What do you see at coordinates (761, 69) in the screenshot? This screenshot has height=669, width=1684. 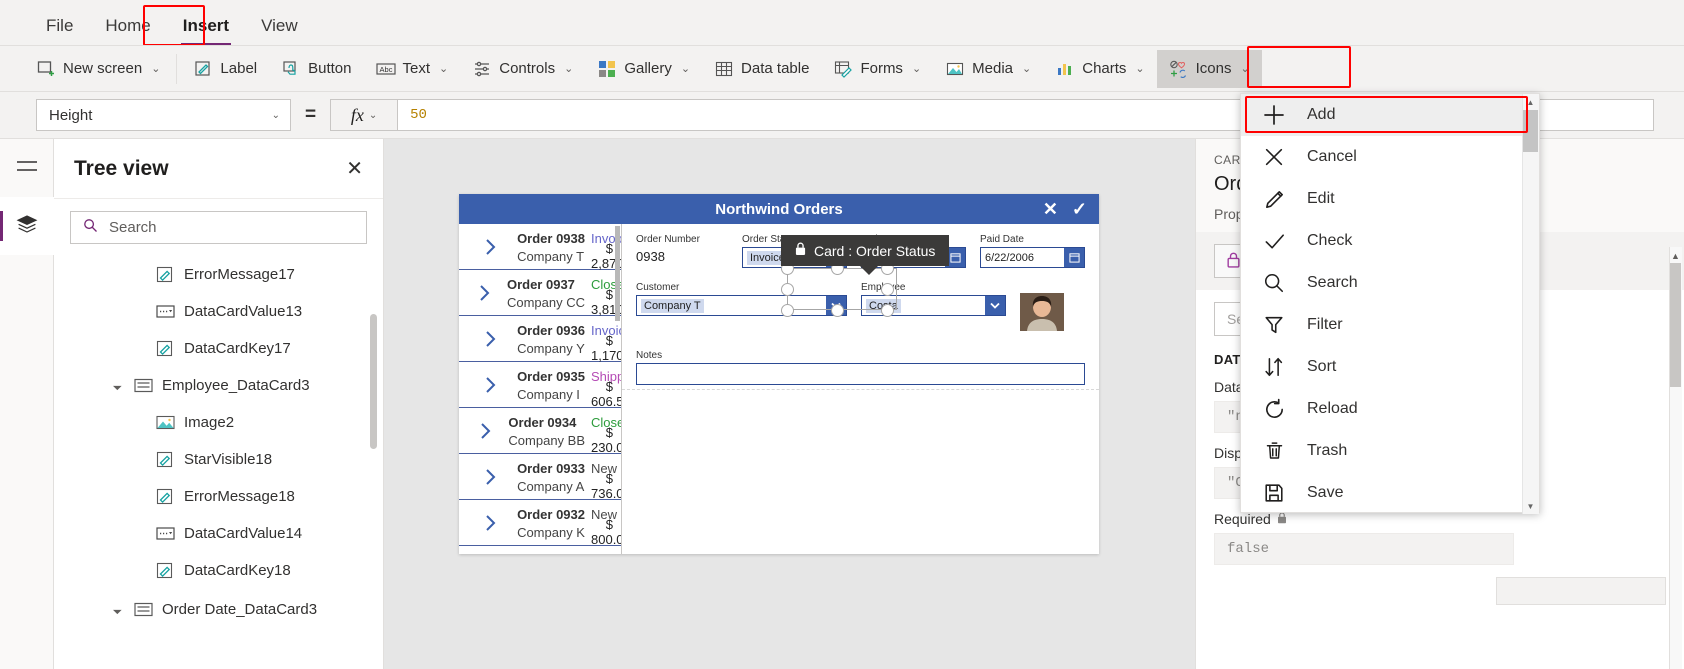 I see `ribbon-data-table-button: Data table` at bounding box center [761, 69].